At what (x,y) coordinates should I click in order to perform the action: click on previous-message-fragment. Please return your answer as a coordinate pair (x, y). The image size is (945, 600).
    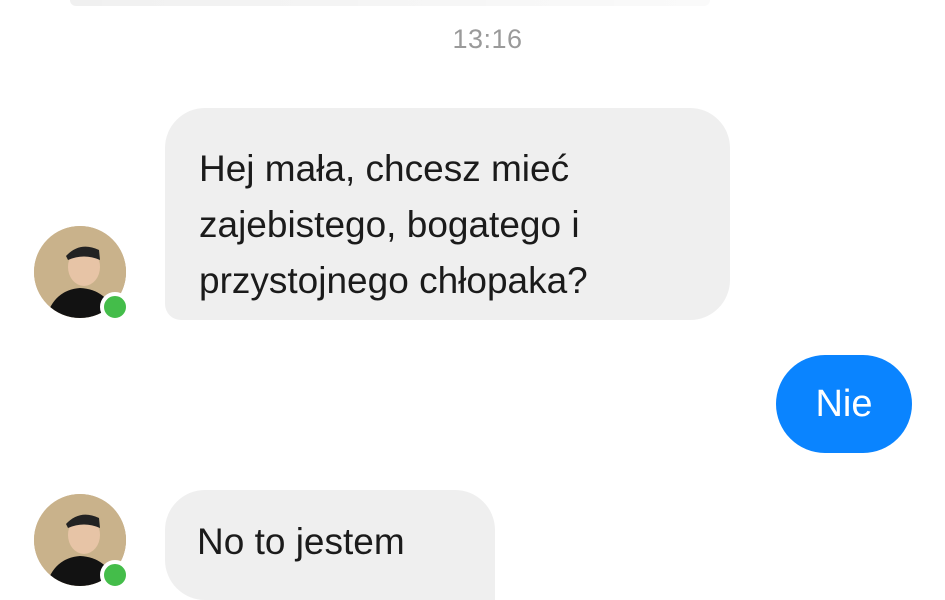
    Looking at the image, I should click on (390, 3).